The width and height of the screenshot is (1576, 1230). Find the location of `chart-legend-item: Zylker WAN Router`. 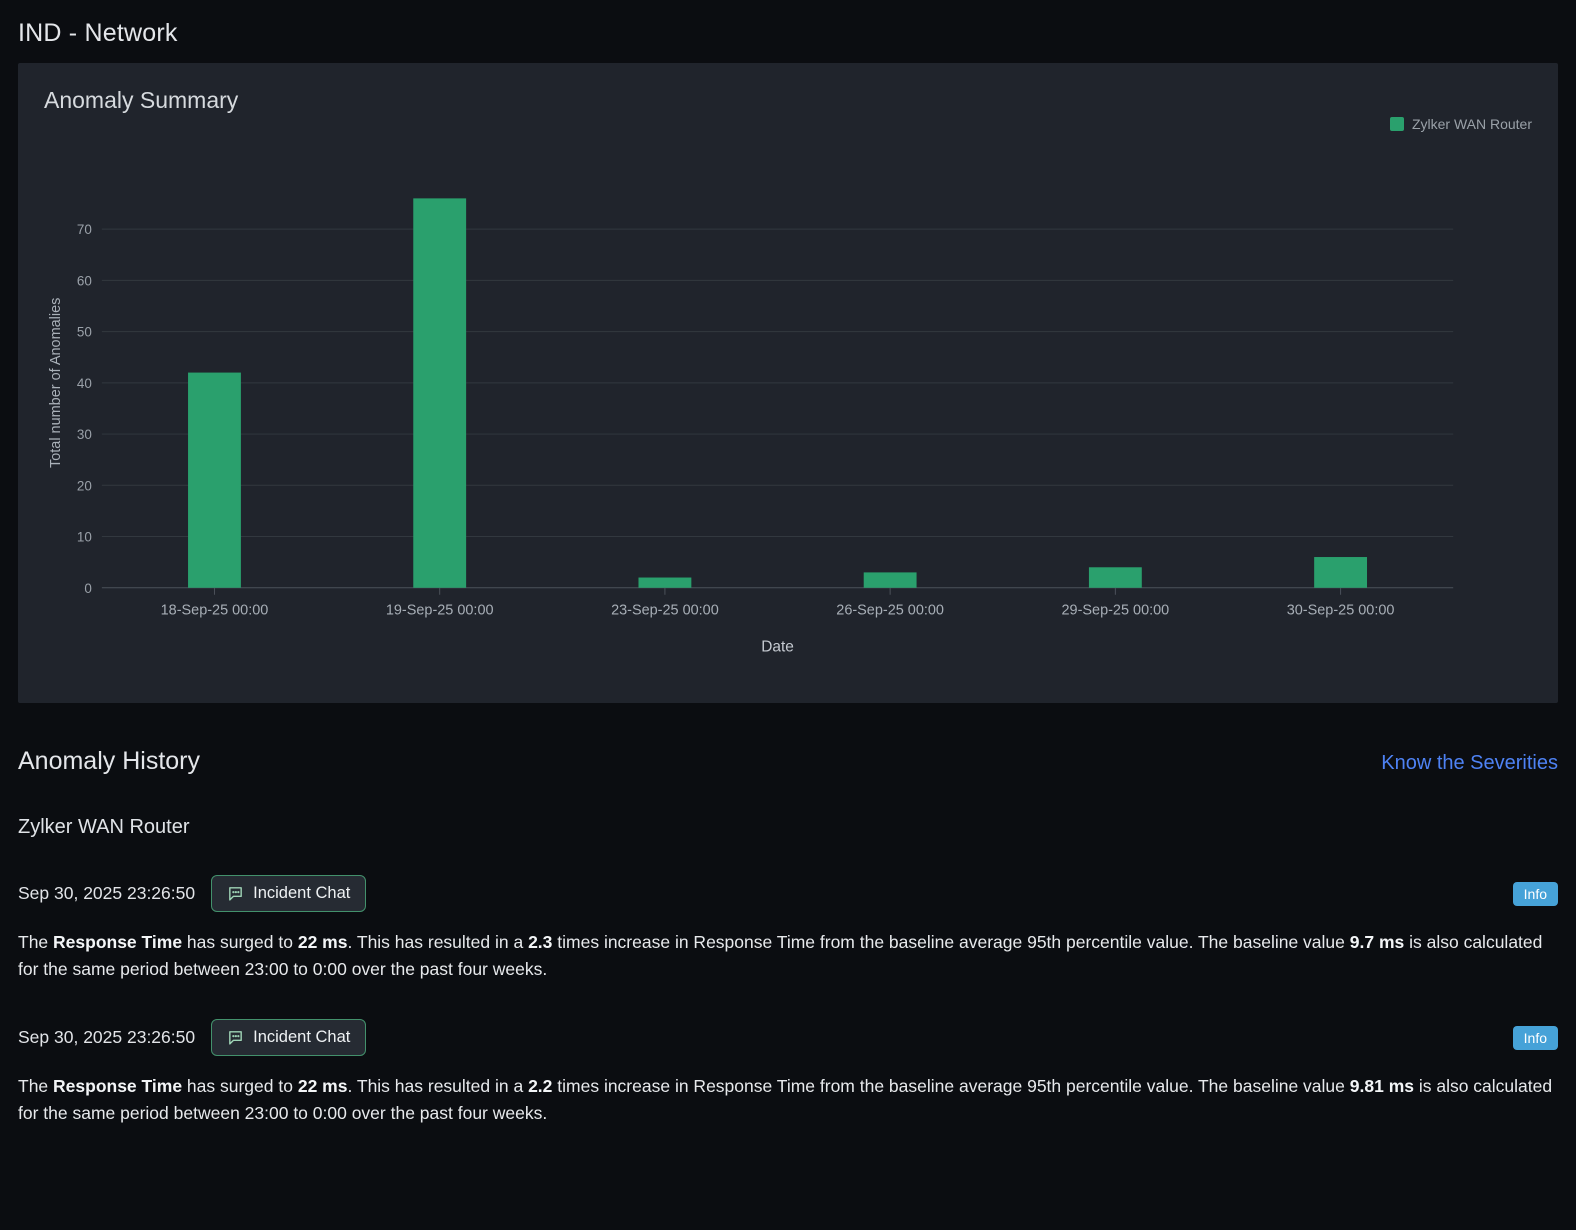

chart-legend-item: Zylker WAN Router is located at coordinates (1460, 124).